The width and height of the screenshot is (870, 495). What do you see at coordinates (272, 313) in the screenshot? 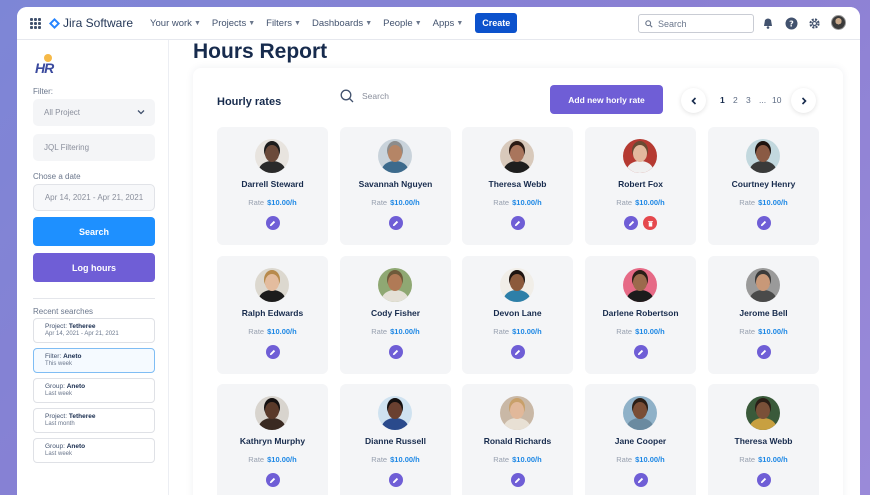
I see `person-name: Ralph Edwards` at bounding box center [272, 313].